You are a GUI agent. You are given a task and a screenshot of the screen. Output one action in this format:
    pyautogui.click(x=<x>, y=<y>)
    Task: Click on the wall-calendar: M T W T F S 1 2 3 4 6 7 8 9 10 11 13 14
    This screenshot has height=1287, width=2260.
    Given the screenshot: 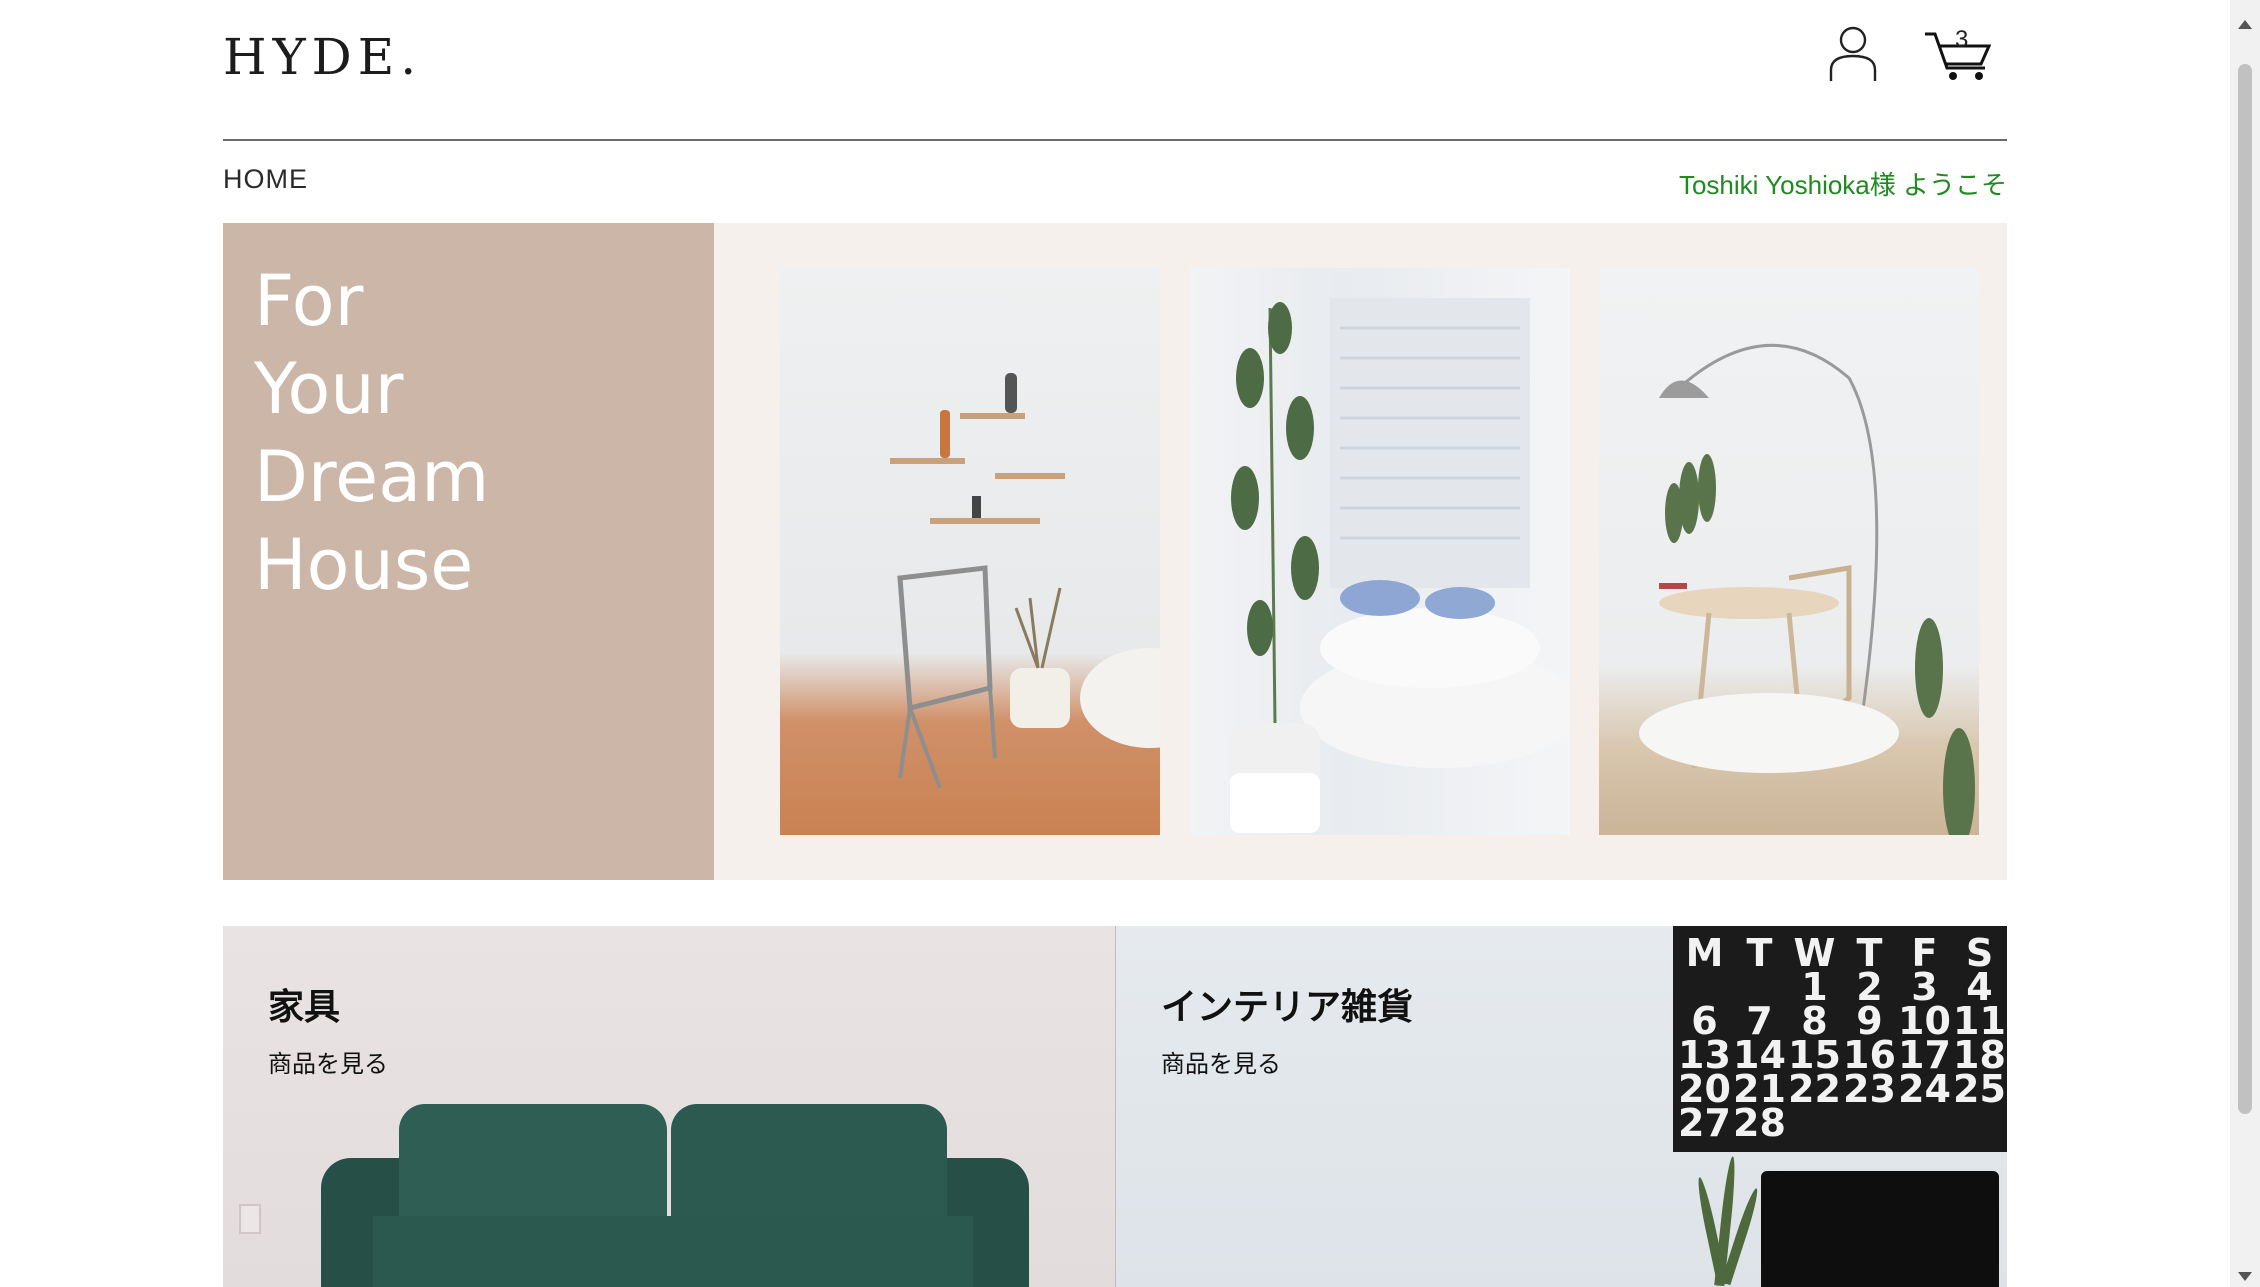 What is the action you would take?
    pyautogui.click(x=1840, y=1039)
    